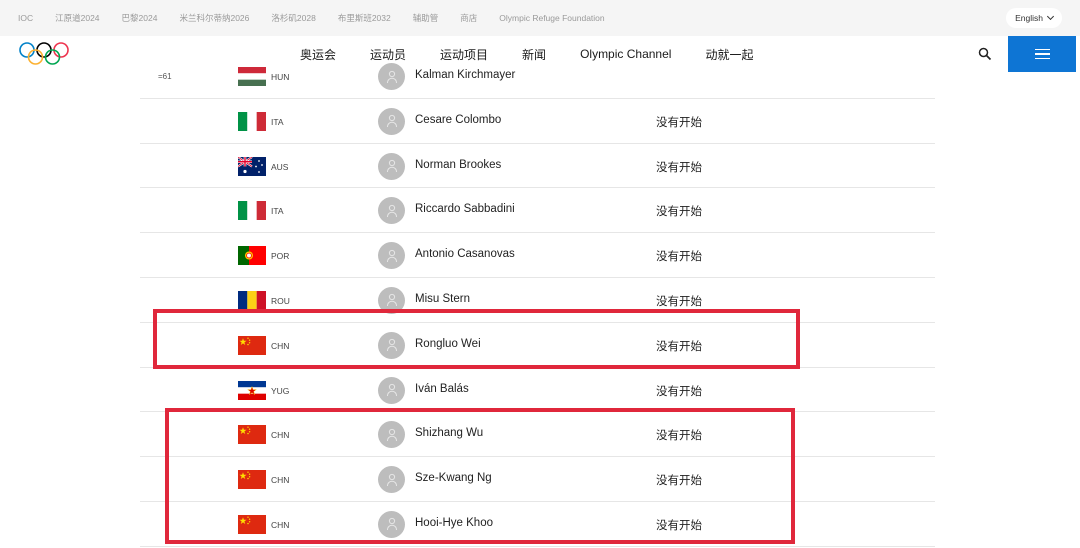  I want to click on language-selector: English, so click(1034, 18).